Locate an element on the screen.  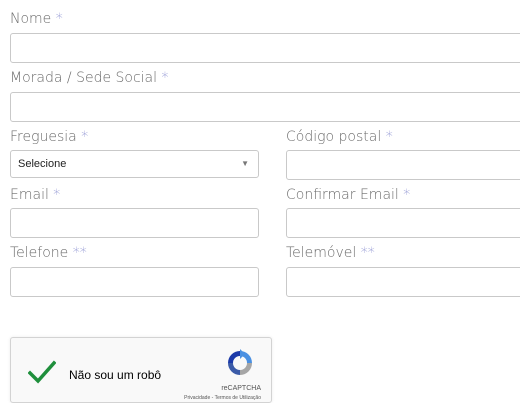
telefone-input is located at coordinates (134, 282).